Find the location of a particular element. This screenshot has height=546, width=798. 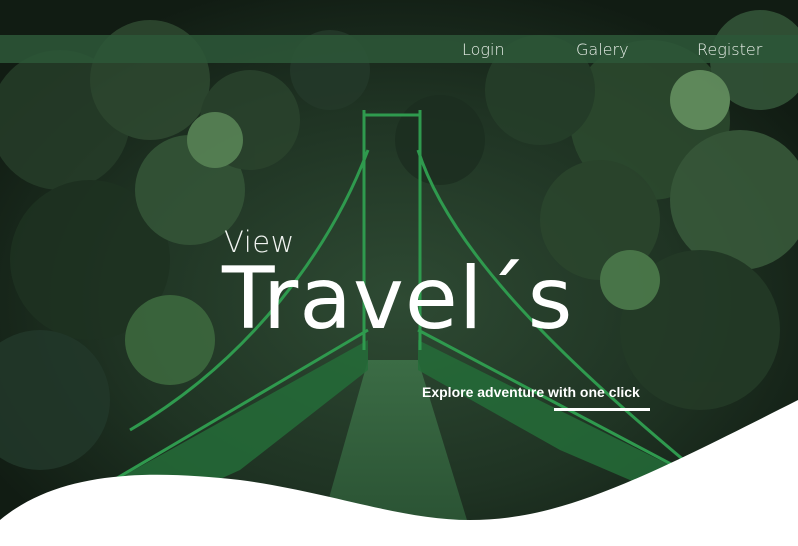

nav-register-link: Register is located at coordinates (729, 49).